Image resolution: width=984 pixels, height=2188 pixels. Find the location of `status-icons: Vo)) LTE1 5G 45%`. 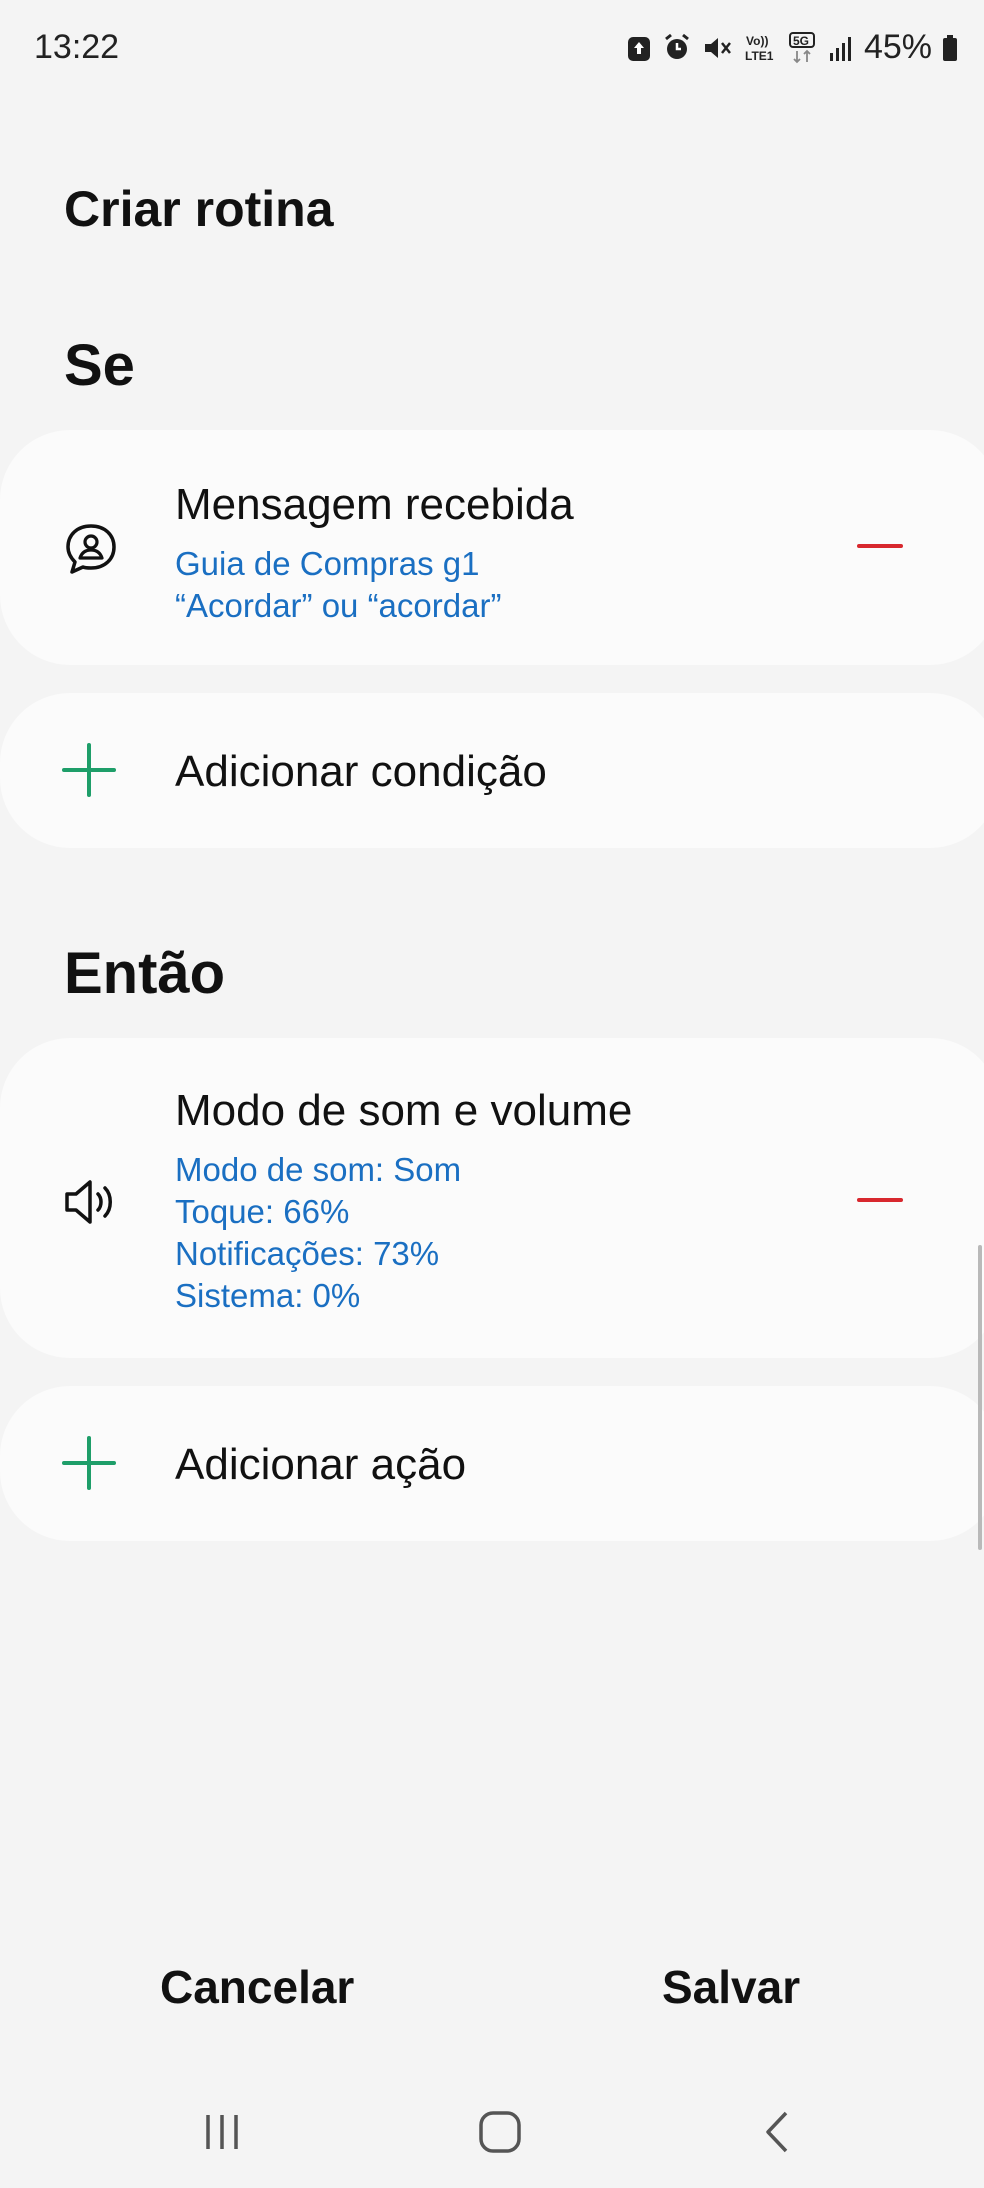

status-icons: Vo)) LTE1 5G 45% is located at coordinates (792, 47).